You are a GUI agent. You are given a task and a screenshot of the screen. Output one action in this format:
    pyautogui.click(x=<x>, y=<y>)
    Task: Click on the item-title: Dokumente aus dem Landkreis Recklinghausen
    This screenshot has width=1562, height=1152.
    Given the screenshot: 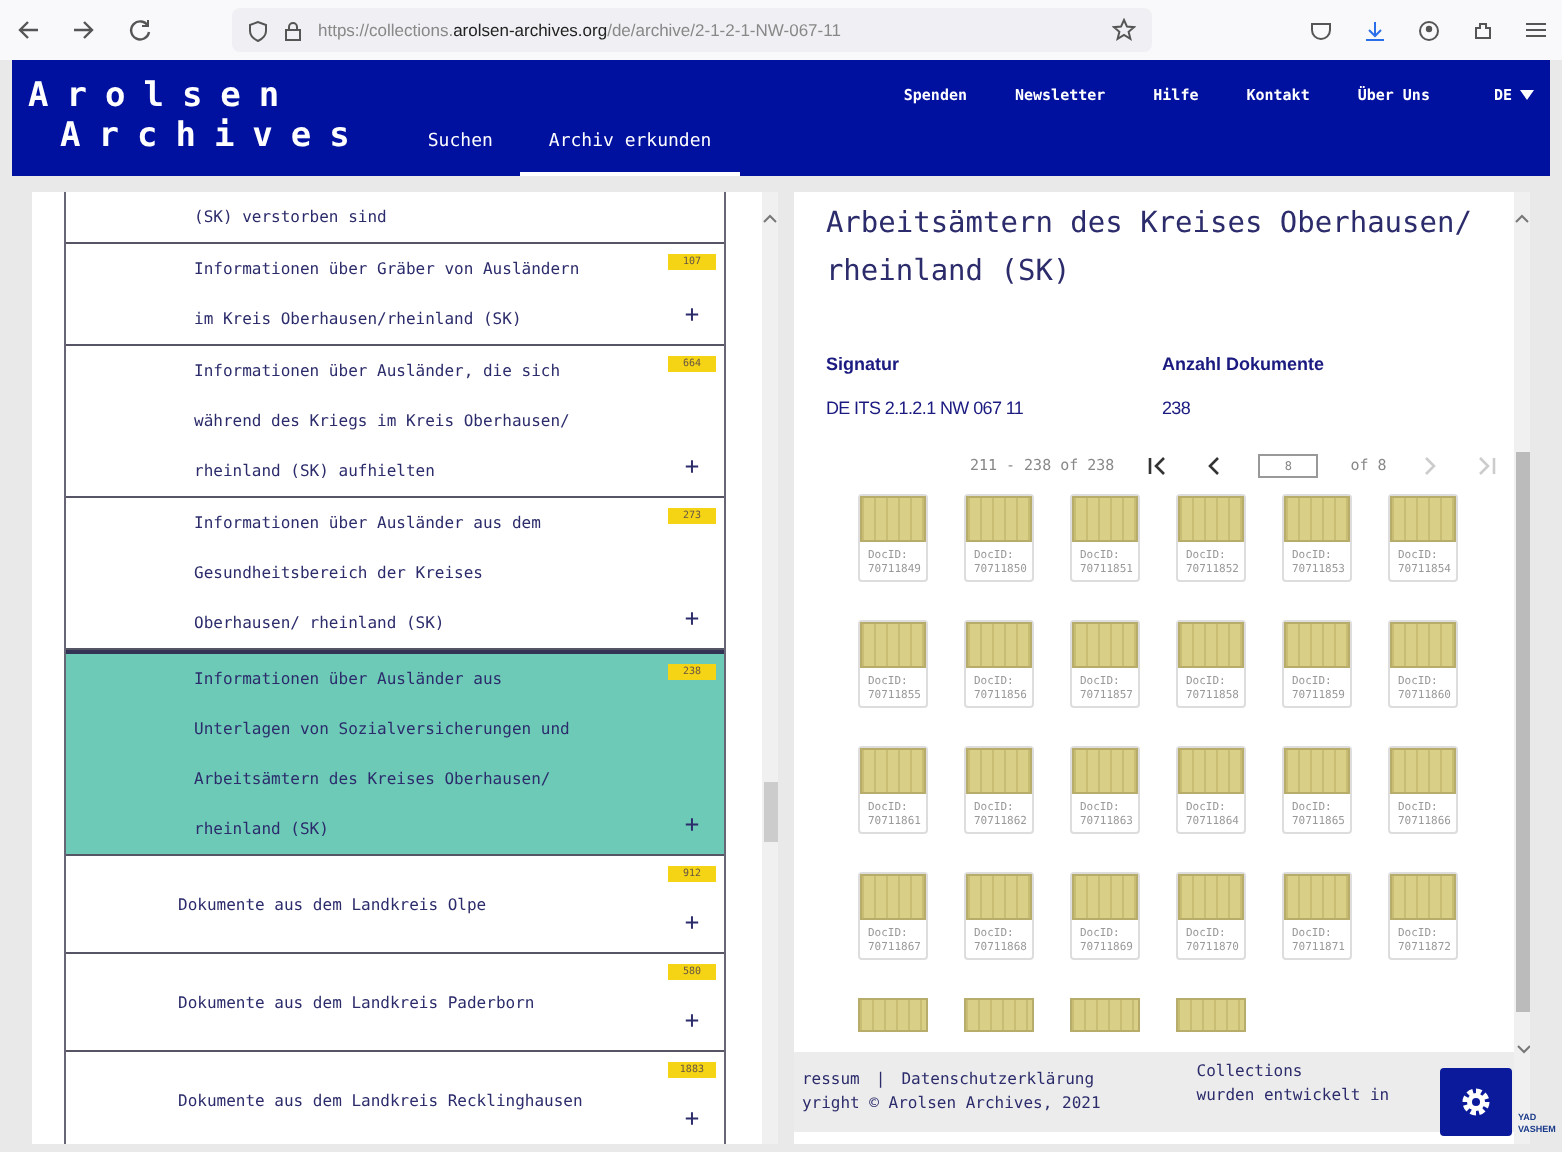 What is the action you would take?
    pyautogui.click(x=380, y=1101)
    